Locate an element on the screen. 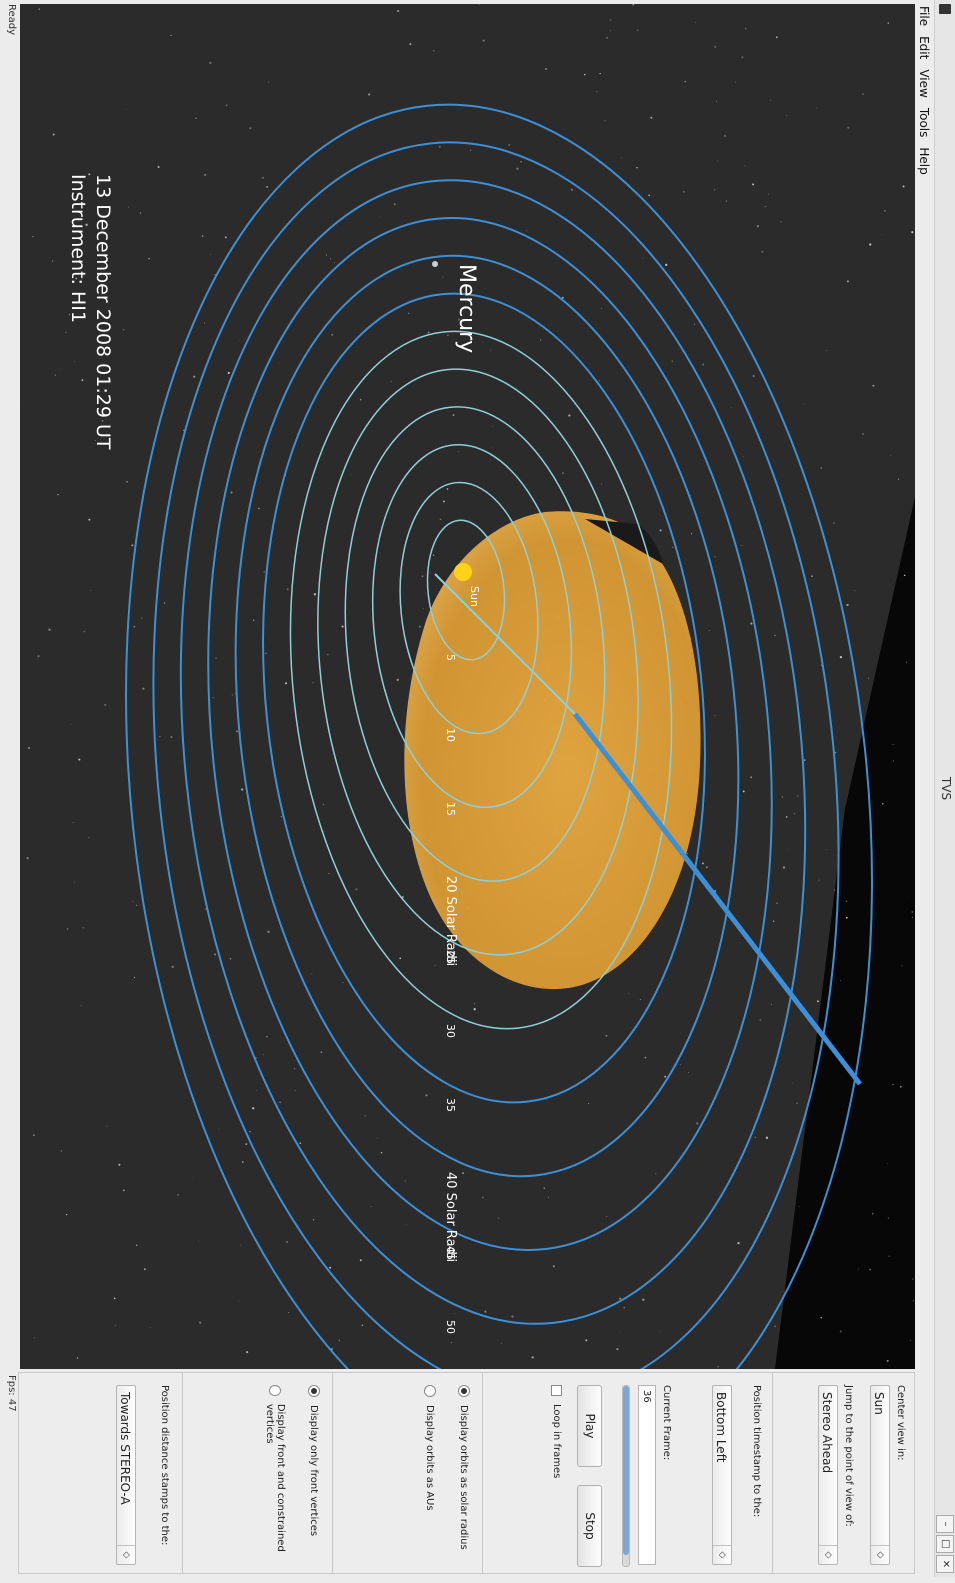 The height and width of the screenshot is (1583, 955). play-button: Play is located at coordinates (589, 1426).